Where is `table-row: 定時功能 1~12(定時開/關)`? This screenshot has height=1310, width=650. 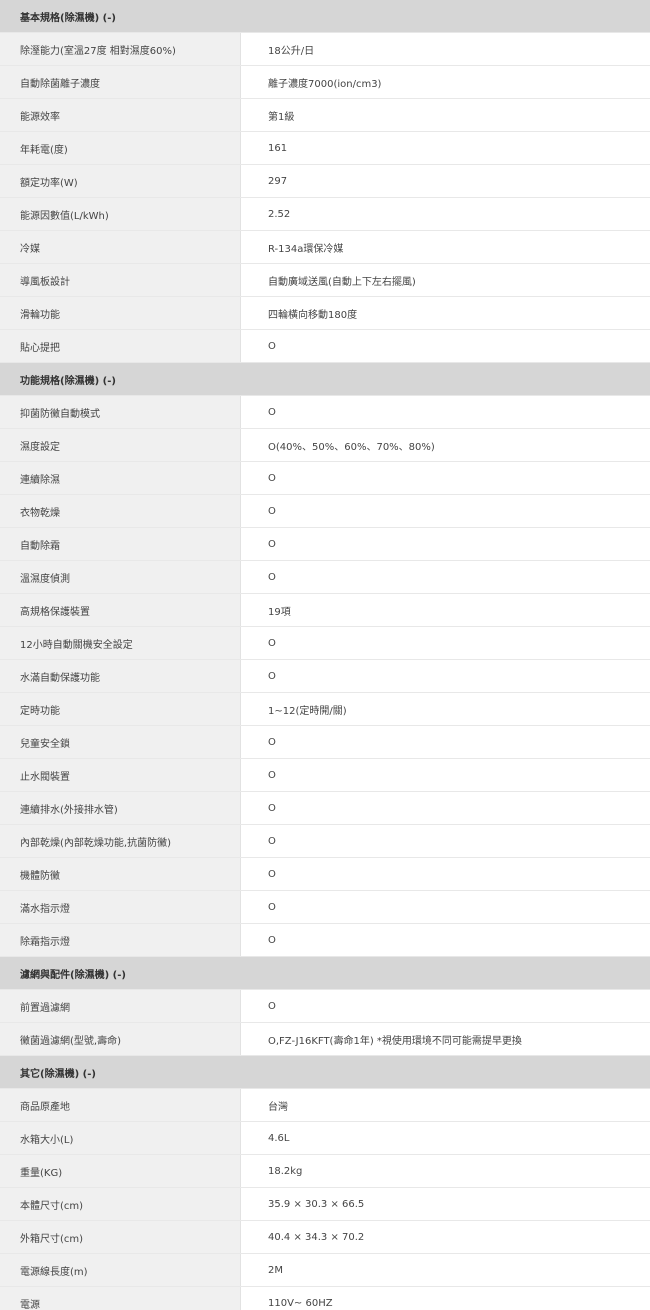
table-row: 定時功能 1~12(定時開/關) is located at coordinates (325, 709).